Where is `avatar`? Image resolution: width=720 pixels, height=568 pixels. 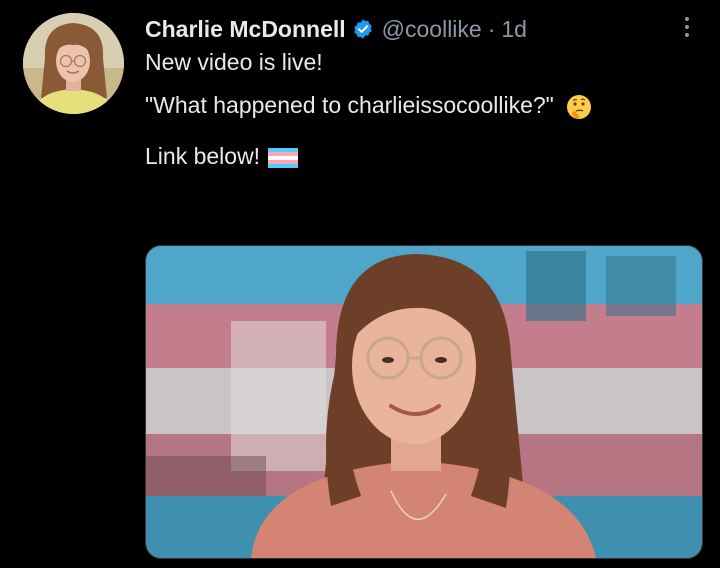 avatar is located at coordinates (73, 63).